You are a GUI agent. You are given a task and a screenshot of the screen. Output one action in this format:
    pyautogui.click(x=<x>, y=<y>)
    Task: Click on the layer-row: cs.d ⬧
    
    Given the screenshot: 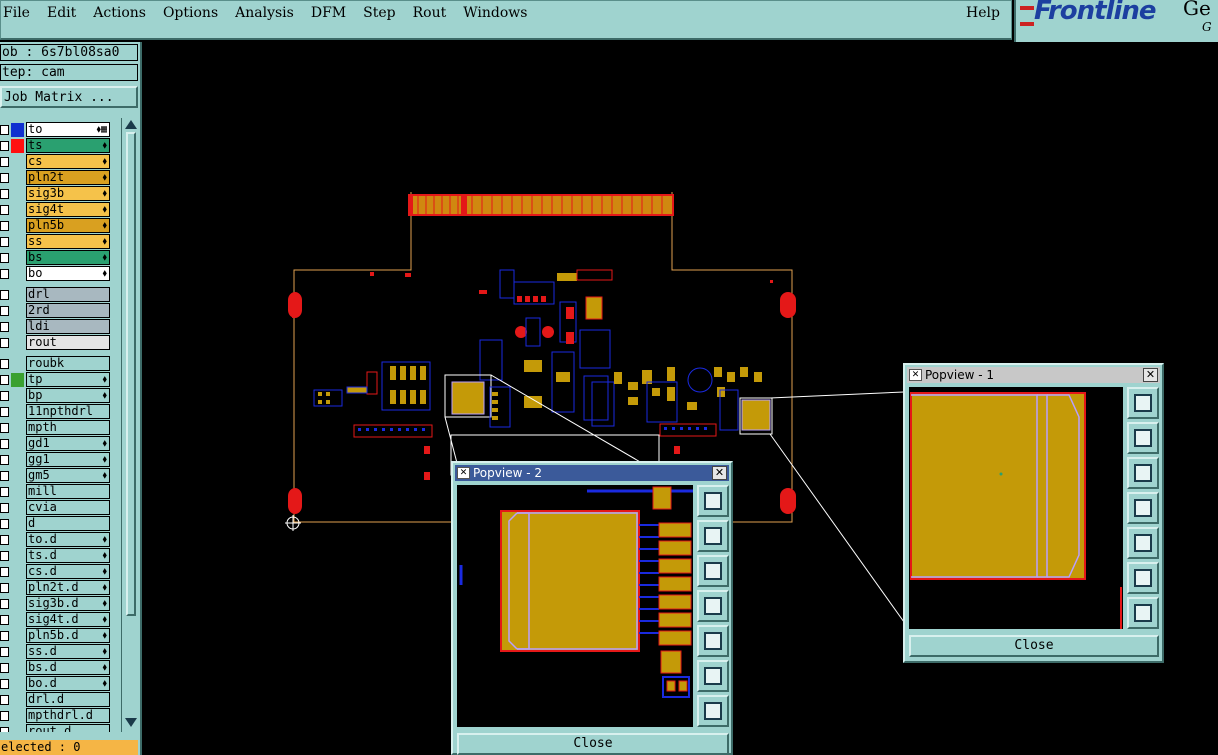 What is the action you would take?
    pyautogui.click(x=56, y=572)
    